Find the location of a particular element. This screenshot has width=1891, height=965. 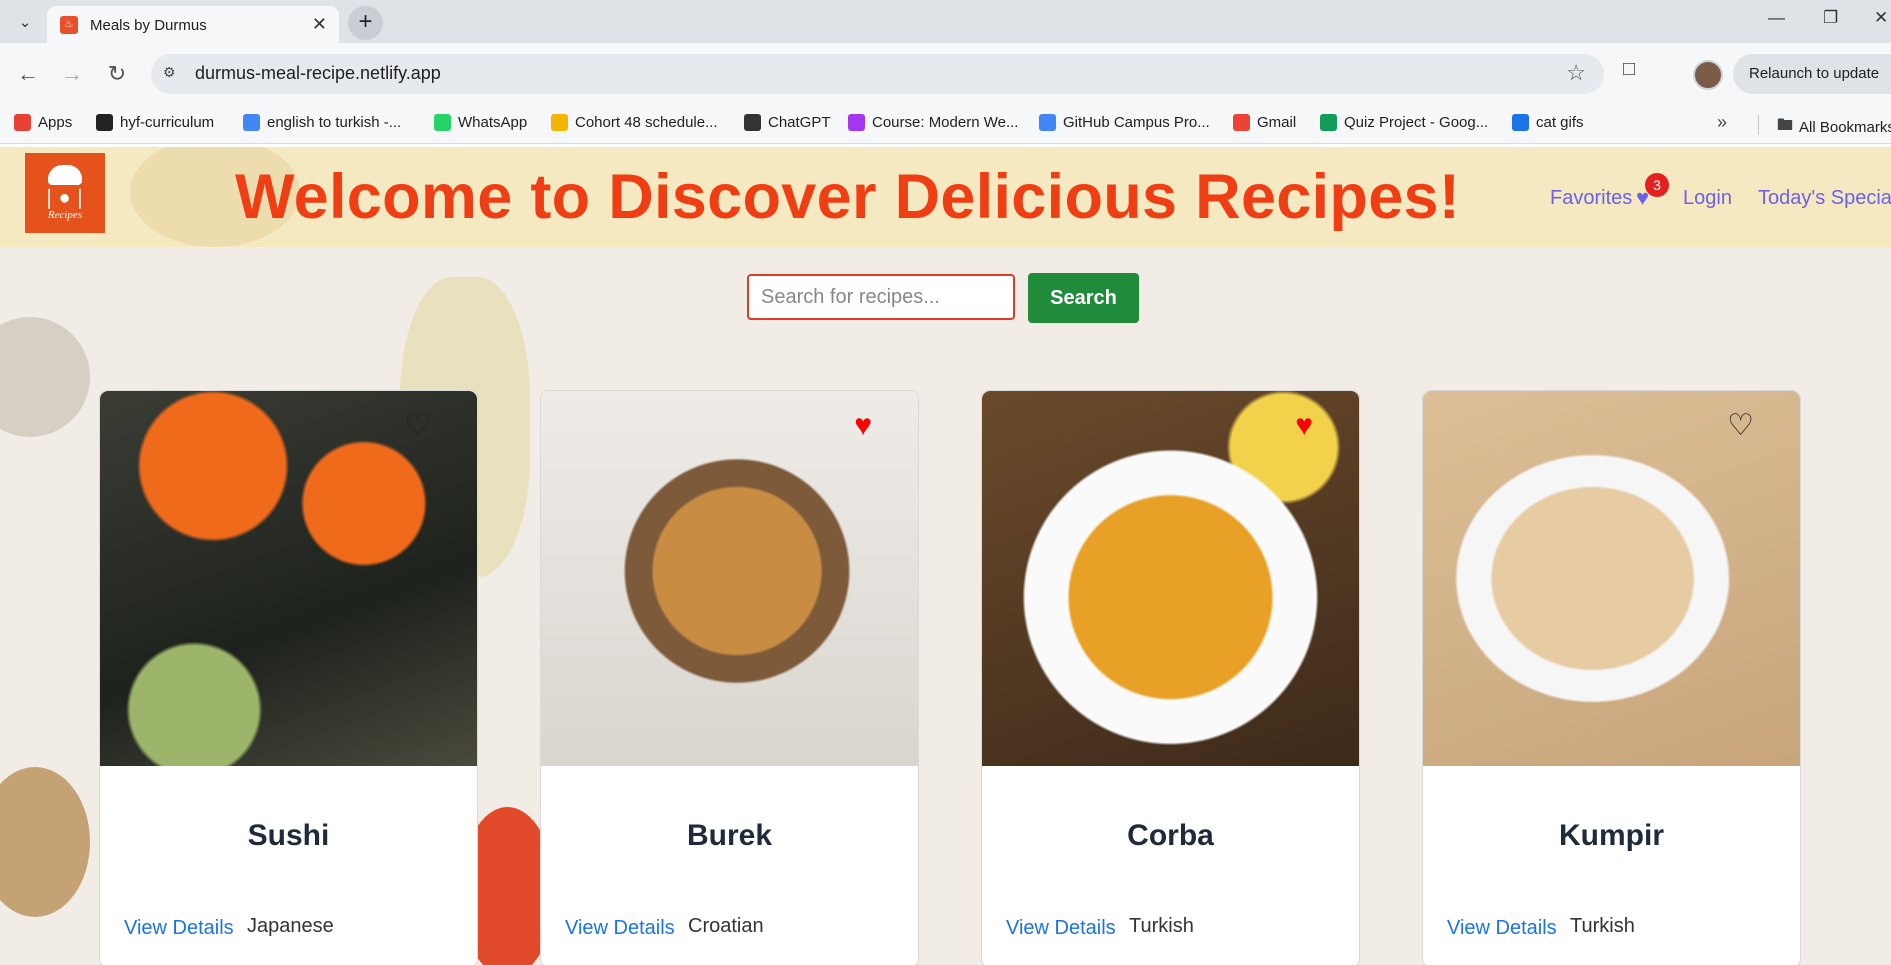

recipe-card: ♡ Kumpir View Details Turkish is located at coordinates (1611, 677).